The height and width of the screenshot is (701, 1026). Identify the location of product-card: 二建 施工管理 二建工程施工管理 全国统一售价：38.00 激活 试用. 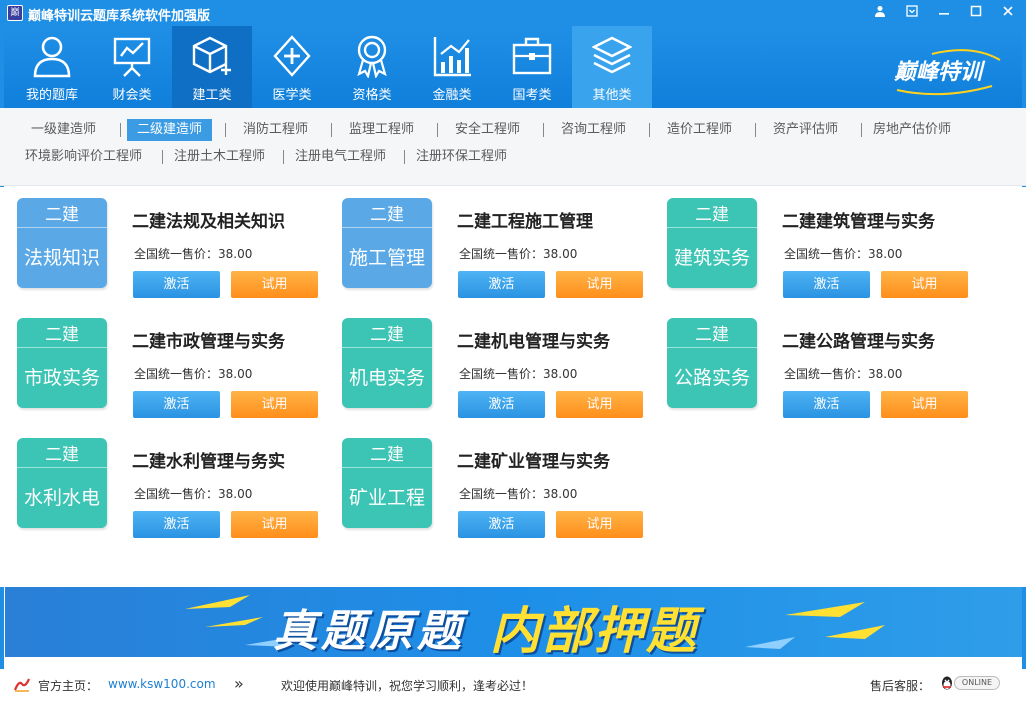
(502, 250).